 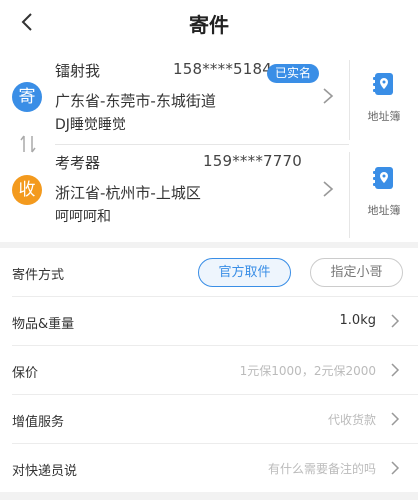 What do you see at coordinates (321, 469) in the screenshot?
I see `note-placeholder: 有什么需要备注的吗` at bounding box center [321, 469].